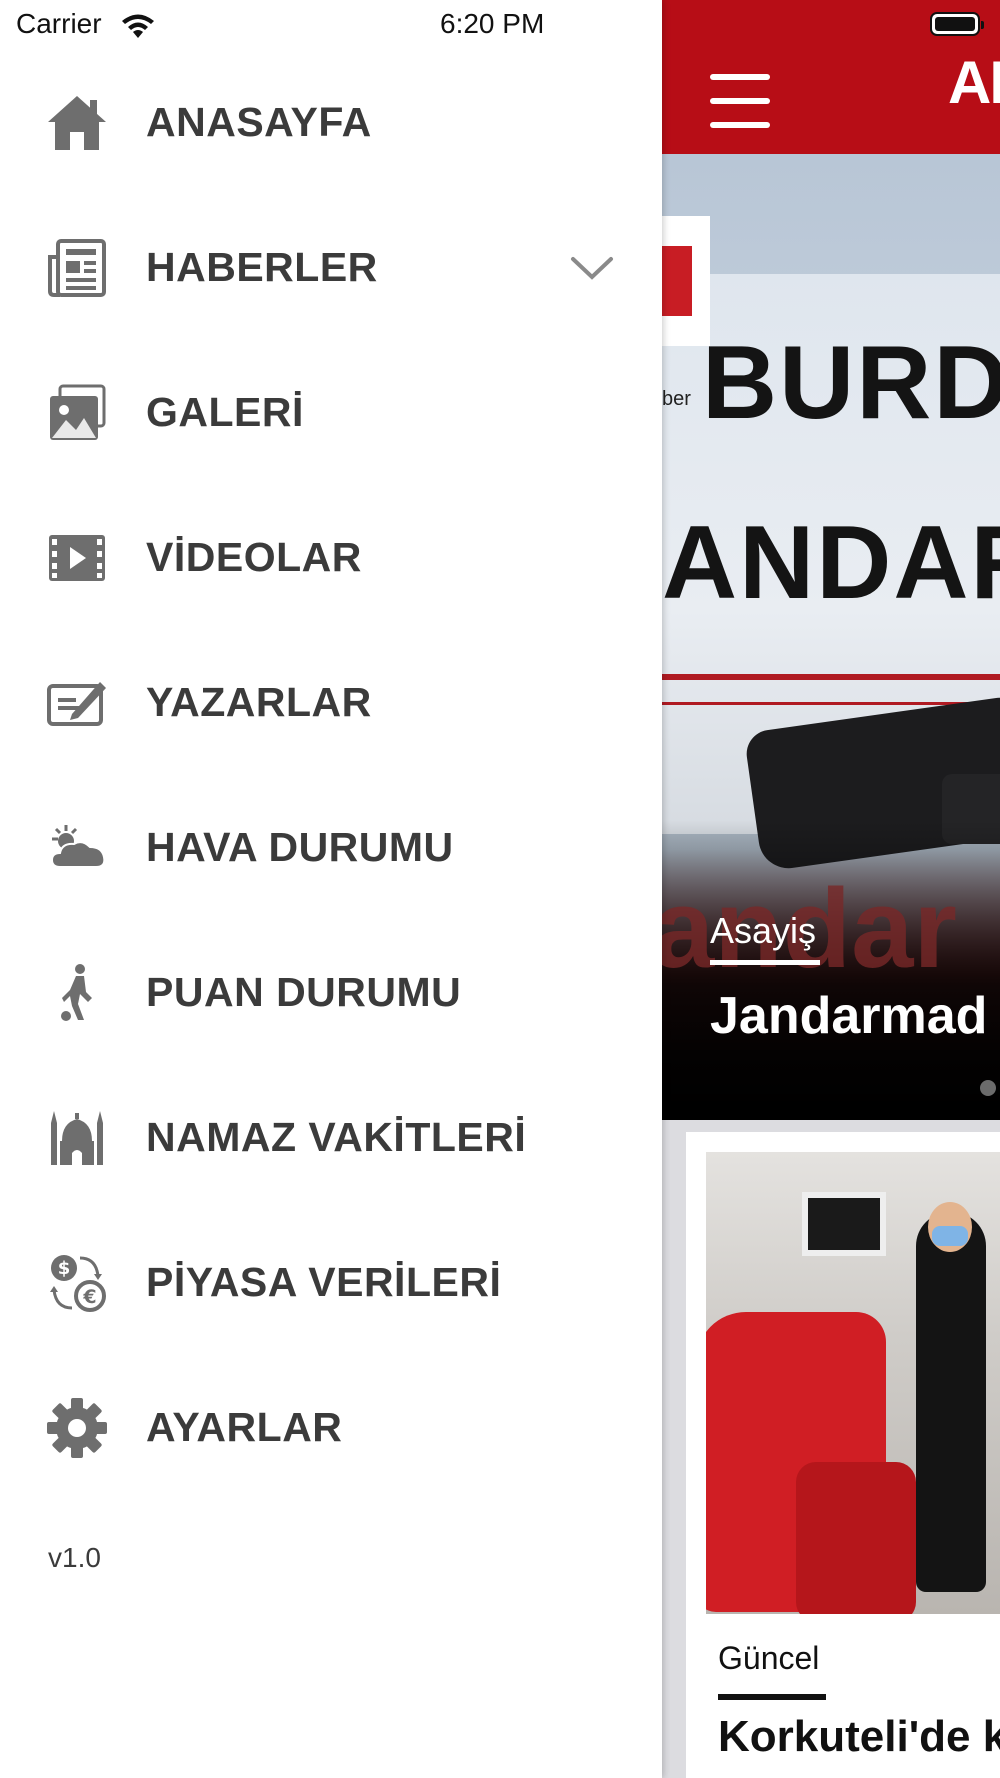 Image resolution: width=1000 pixels, height=1778 pixels. I want to click on currency-exchange-icon: $ €, so click(77, 1283).